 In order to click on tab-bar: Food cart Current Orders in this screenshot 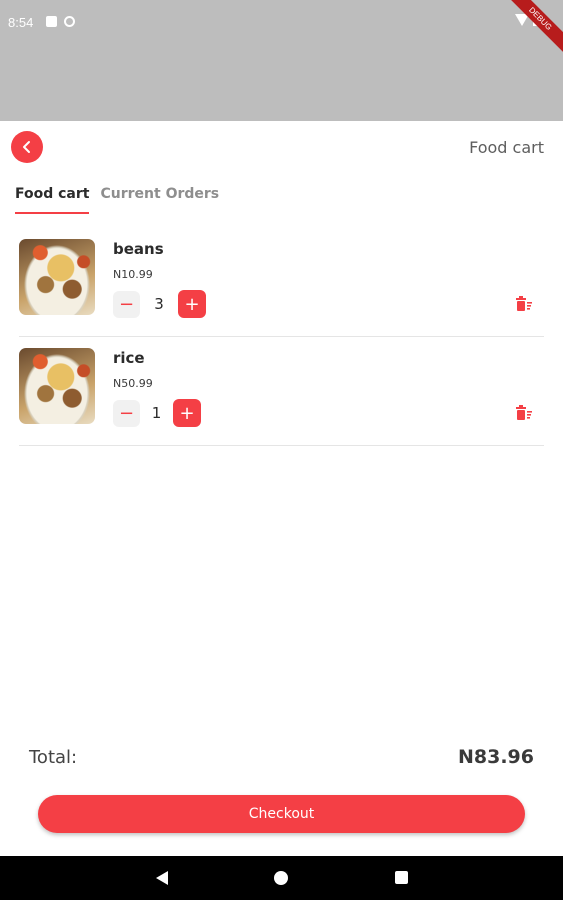, I will do `click(117, 200)`.